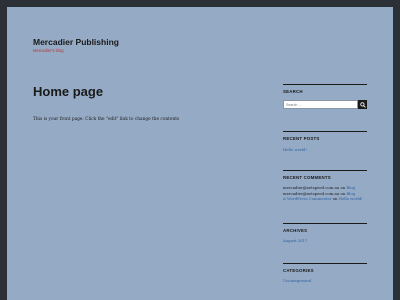 The height and width of the screenshot is (300, 400). Describe the element at coordinates (68, 91) in the screenshot. I see `page-title: Home page` at that location.